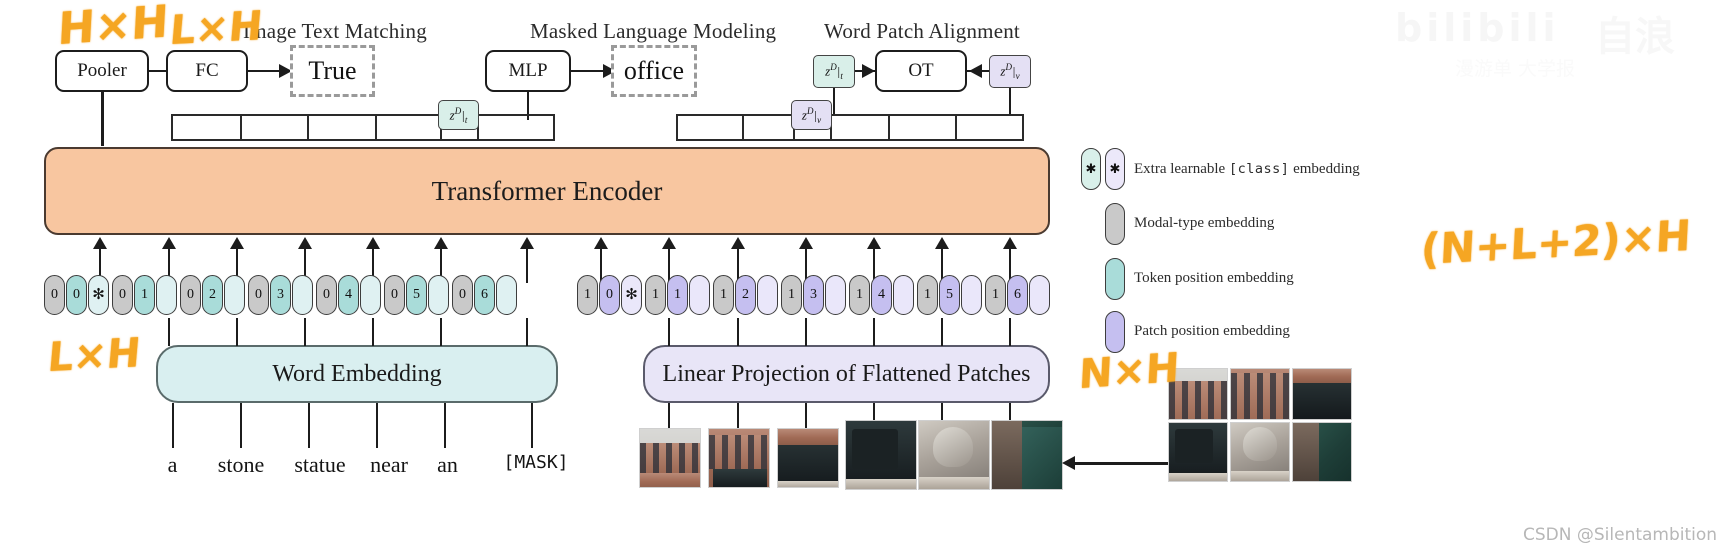 This screenshot has height=552, width=1735. Describe the element at coordinates (949, 295) in the screenshot. I see `token-position-image-5: 5` at that location.